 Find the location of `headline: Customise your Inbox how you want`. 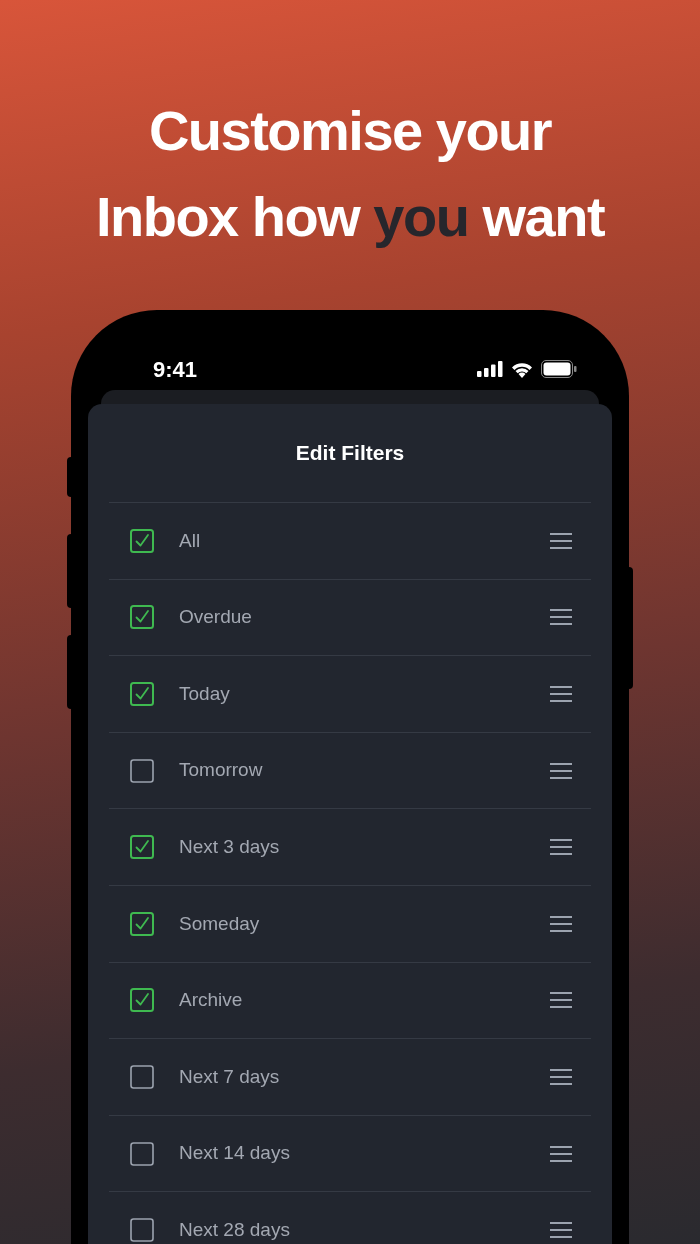

headline: Customise your Inbox how you want is located at coordinates (350, 174).